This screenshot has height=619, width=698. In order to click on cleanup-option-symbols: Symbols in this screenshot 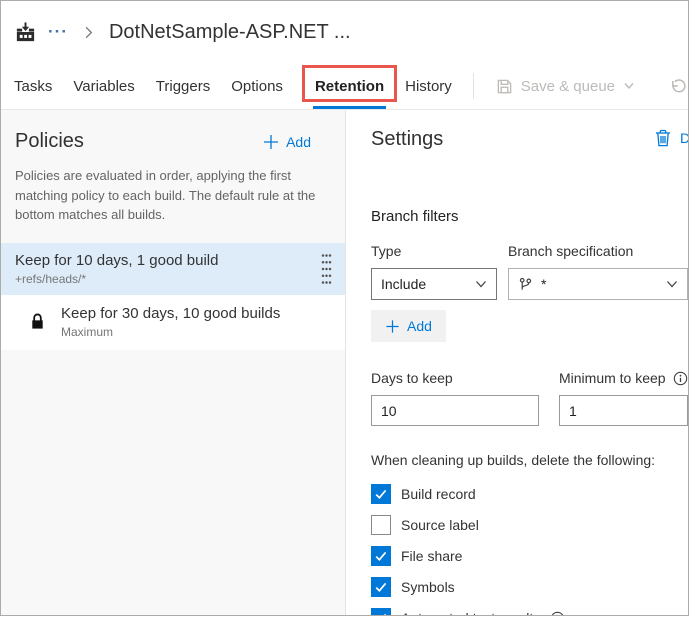, I will do `click(529, 587)`.